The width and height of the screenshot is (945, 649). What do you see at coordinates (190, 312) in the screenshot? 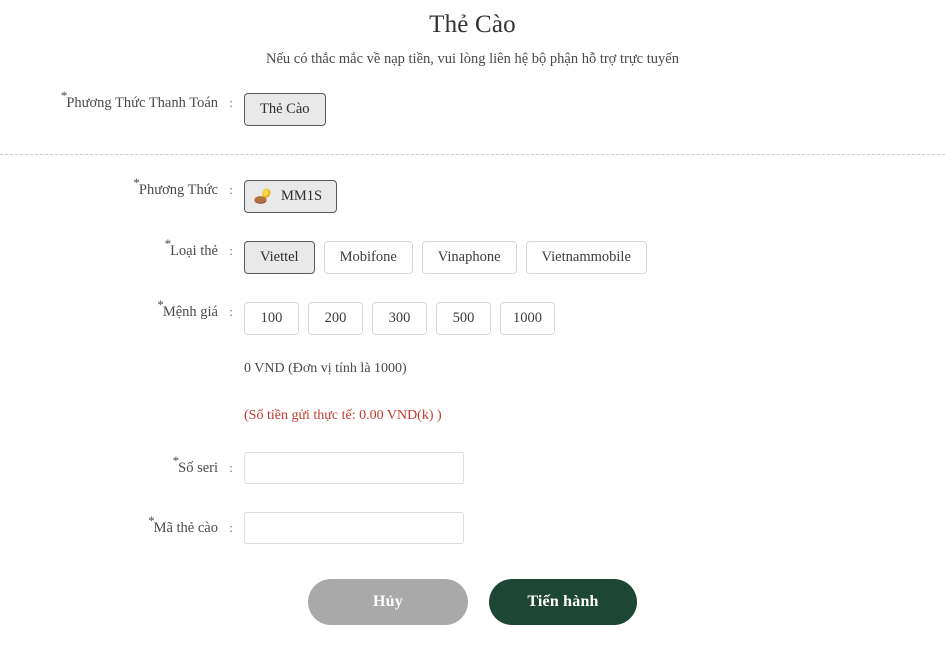
I see `label-denomination-text: Mệnh giá` at bounding box center [190, 312].